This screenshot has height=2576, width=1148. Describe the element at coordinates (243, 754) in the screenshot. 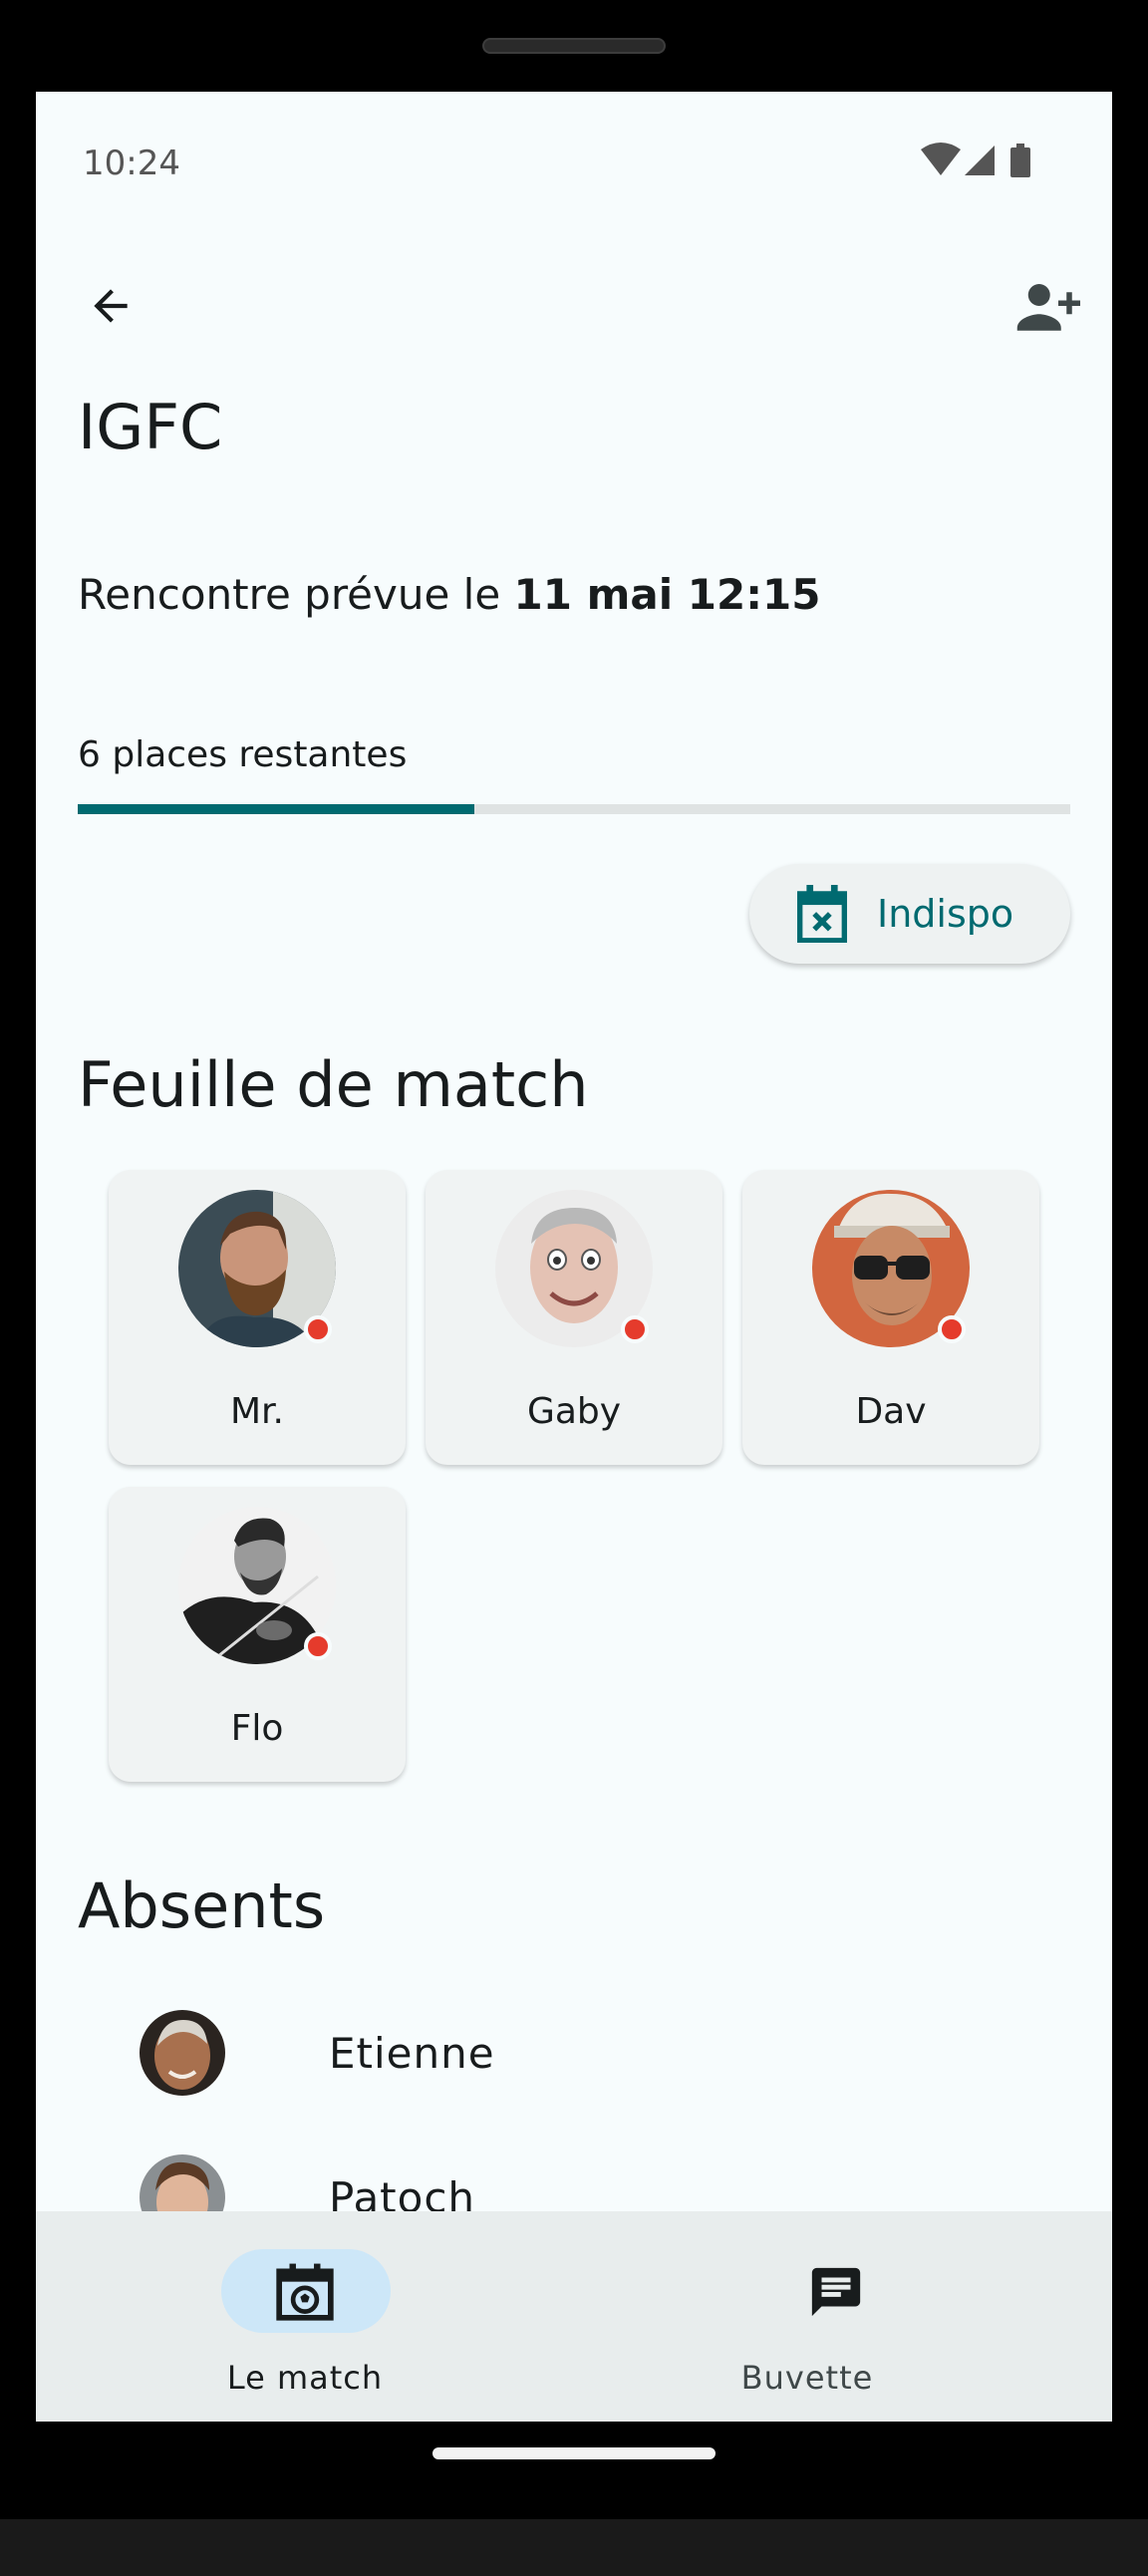

I see `places-remaining-label: 6 places restantes` at that location.